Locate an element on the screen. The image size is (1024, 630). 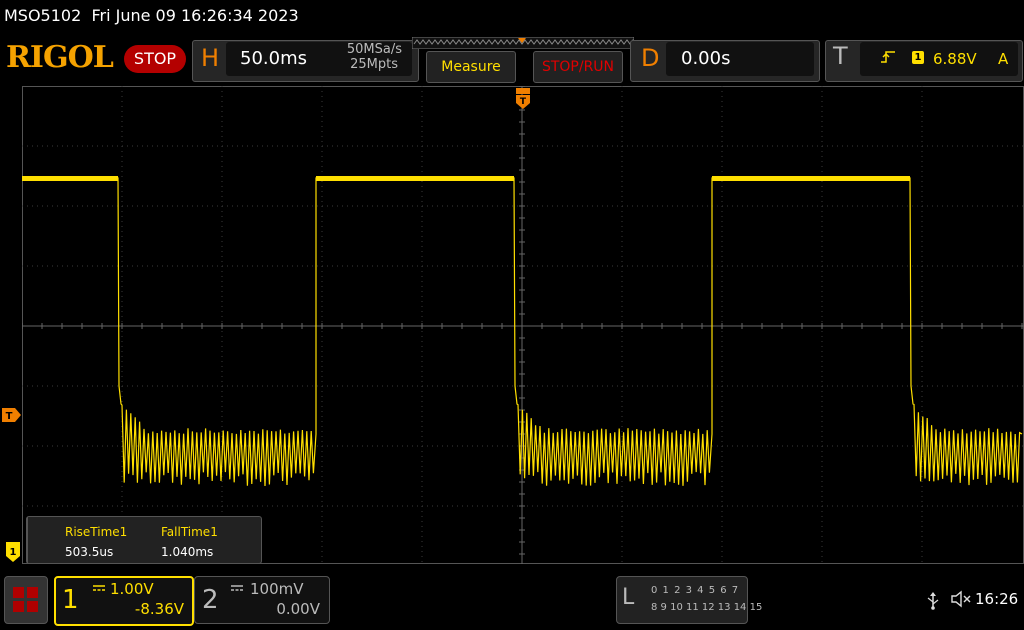
title-text: MSO5102 Fri June 09 16:26:34 2023 is located at coordinates (151, 15).